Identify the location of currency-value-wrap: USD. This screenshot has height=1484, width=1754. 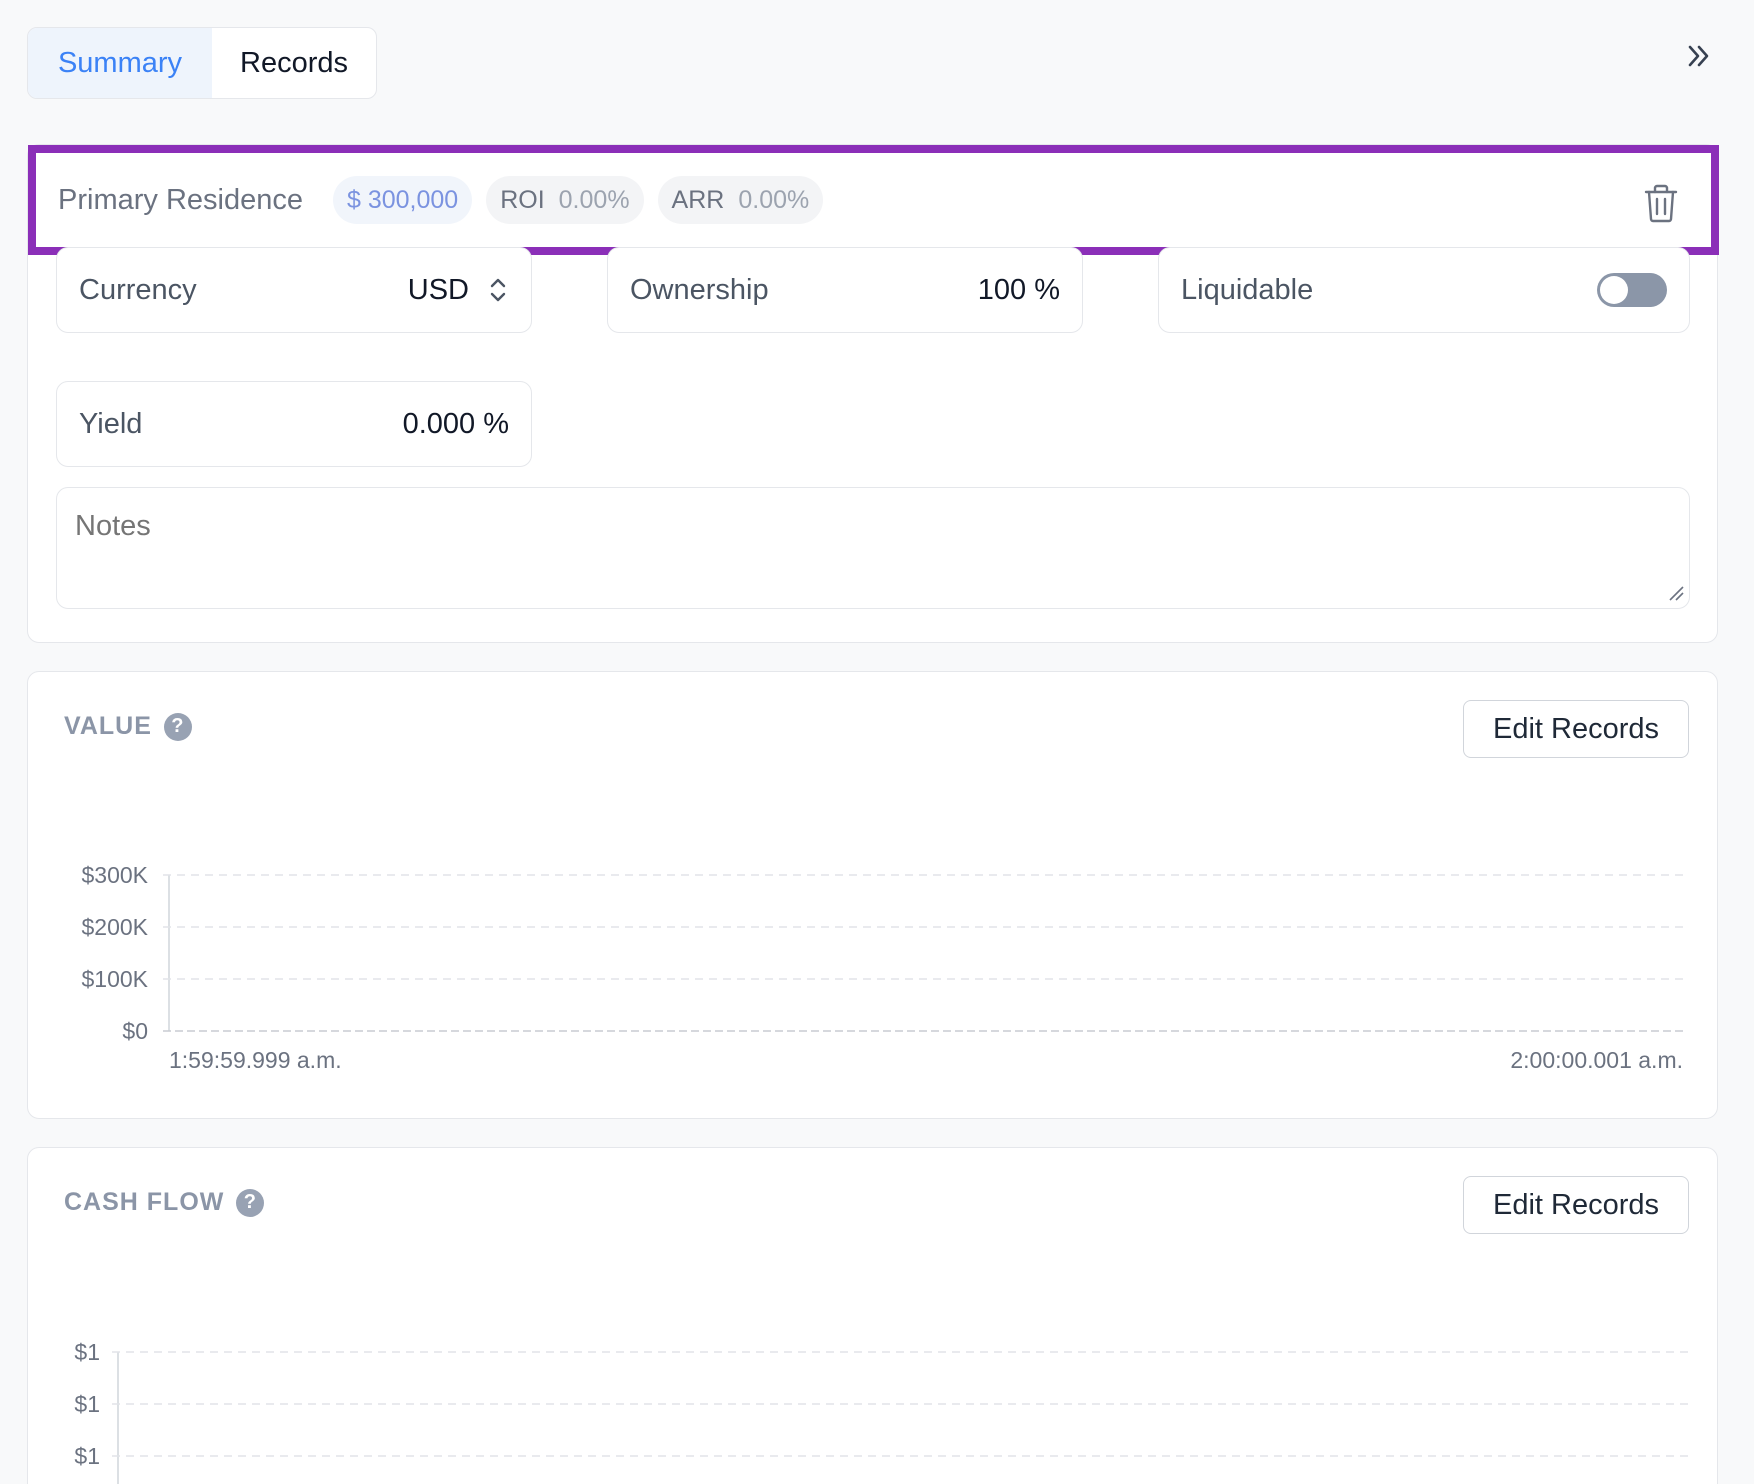
(458, 290).